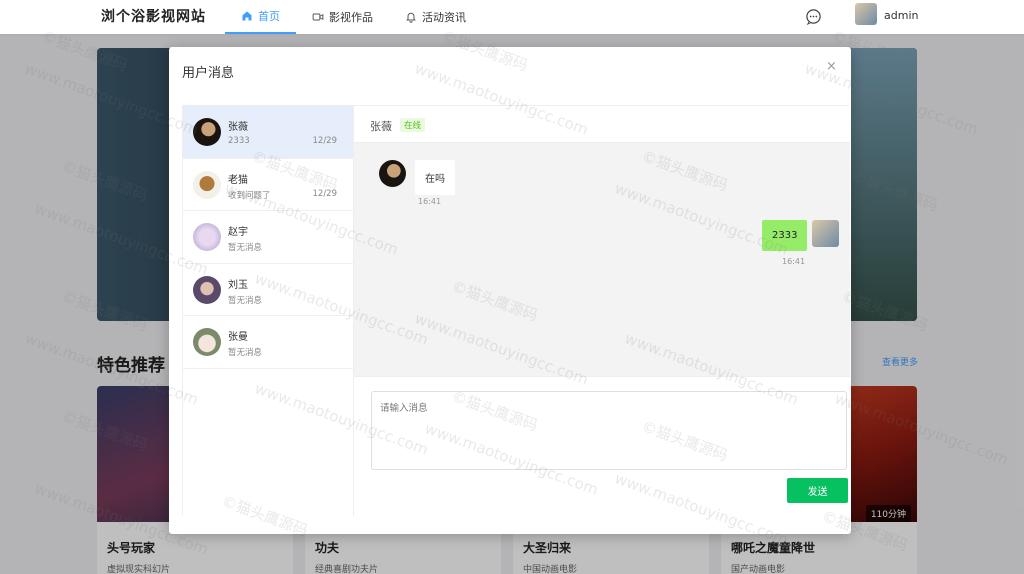  What do you see at coordinates (381, 126) in the screenshot?
I see `chat-contact-name: 张薇` at bounding box center [381, 126].